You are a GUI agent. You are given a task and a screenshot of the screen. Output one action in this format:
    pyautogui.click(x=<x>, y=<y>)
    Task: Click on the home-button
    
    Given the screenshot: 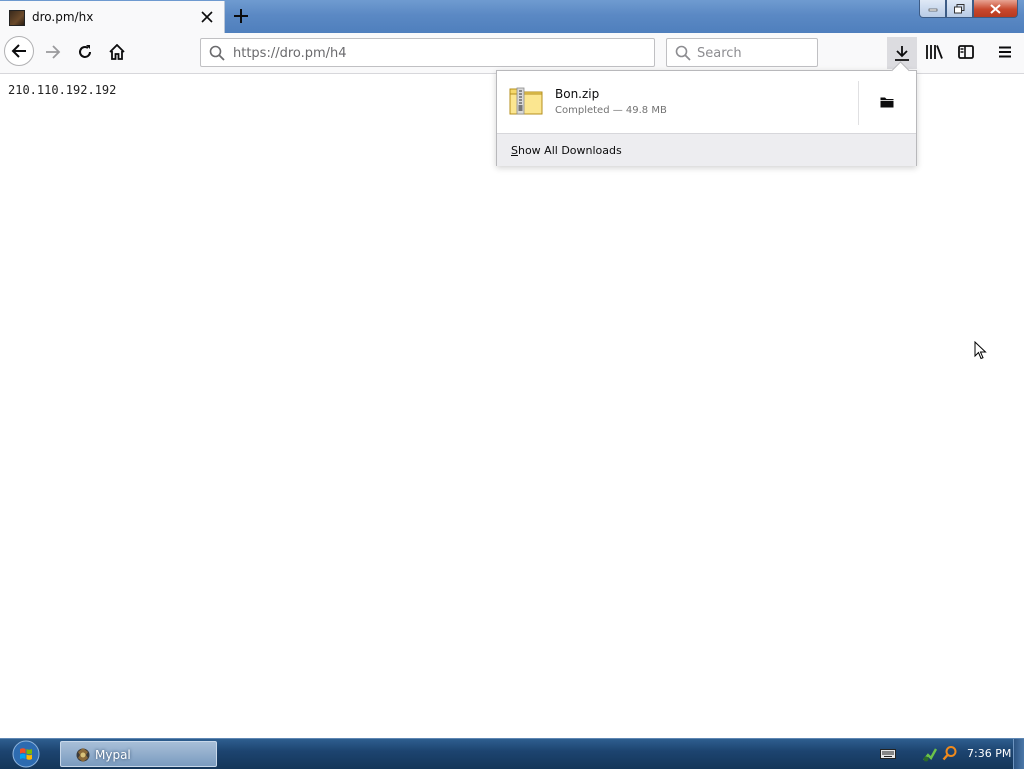 What is the action you would take?
    pyautogui.click(x=117, y=52)
    